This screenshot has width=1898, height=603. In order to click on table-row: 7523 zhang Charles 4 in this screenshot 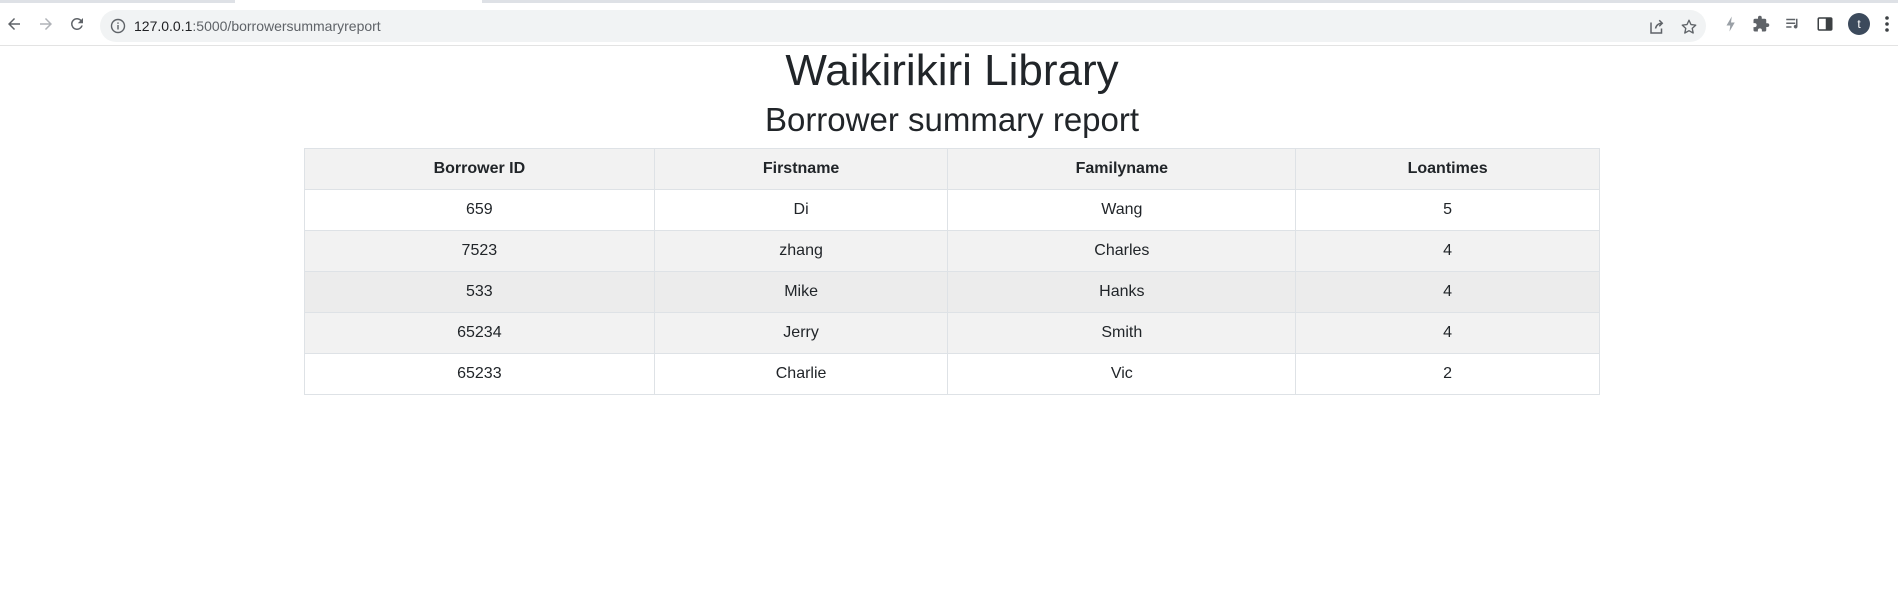, I will do `click(952, 251)`.